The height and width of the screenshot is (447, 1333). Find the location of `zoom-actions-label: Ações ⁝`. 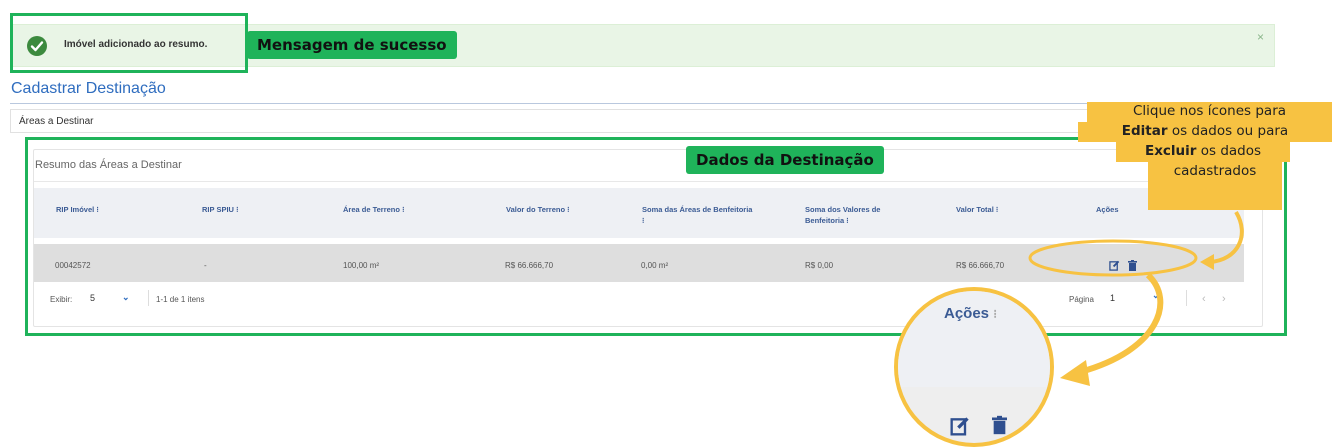

zoom-actions-label: Ações ⁝ is located at coordinates (971, 313).